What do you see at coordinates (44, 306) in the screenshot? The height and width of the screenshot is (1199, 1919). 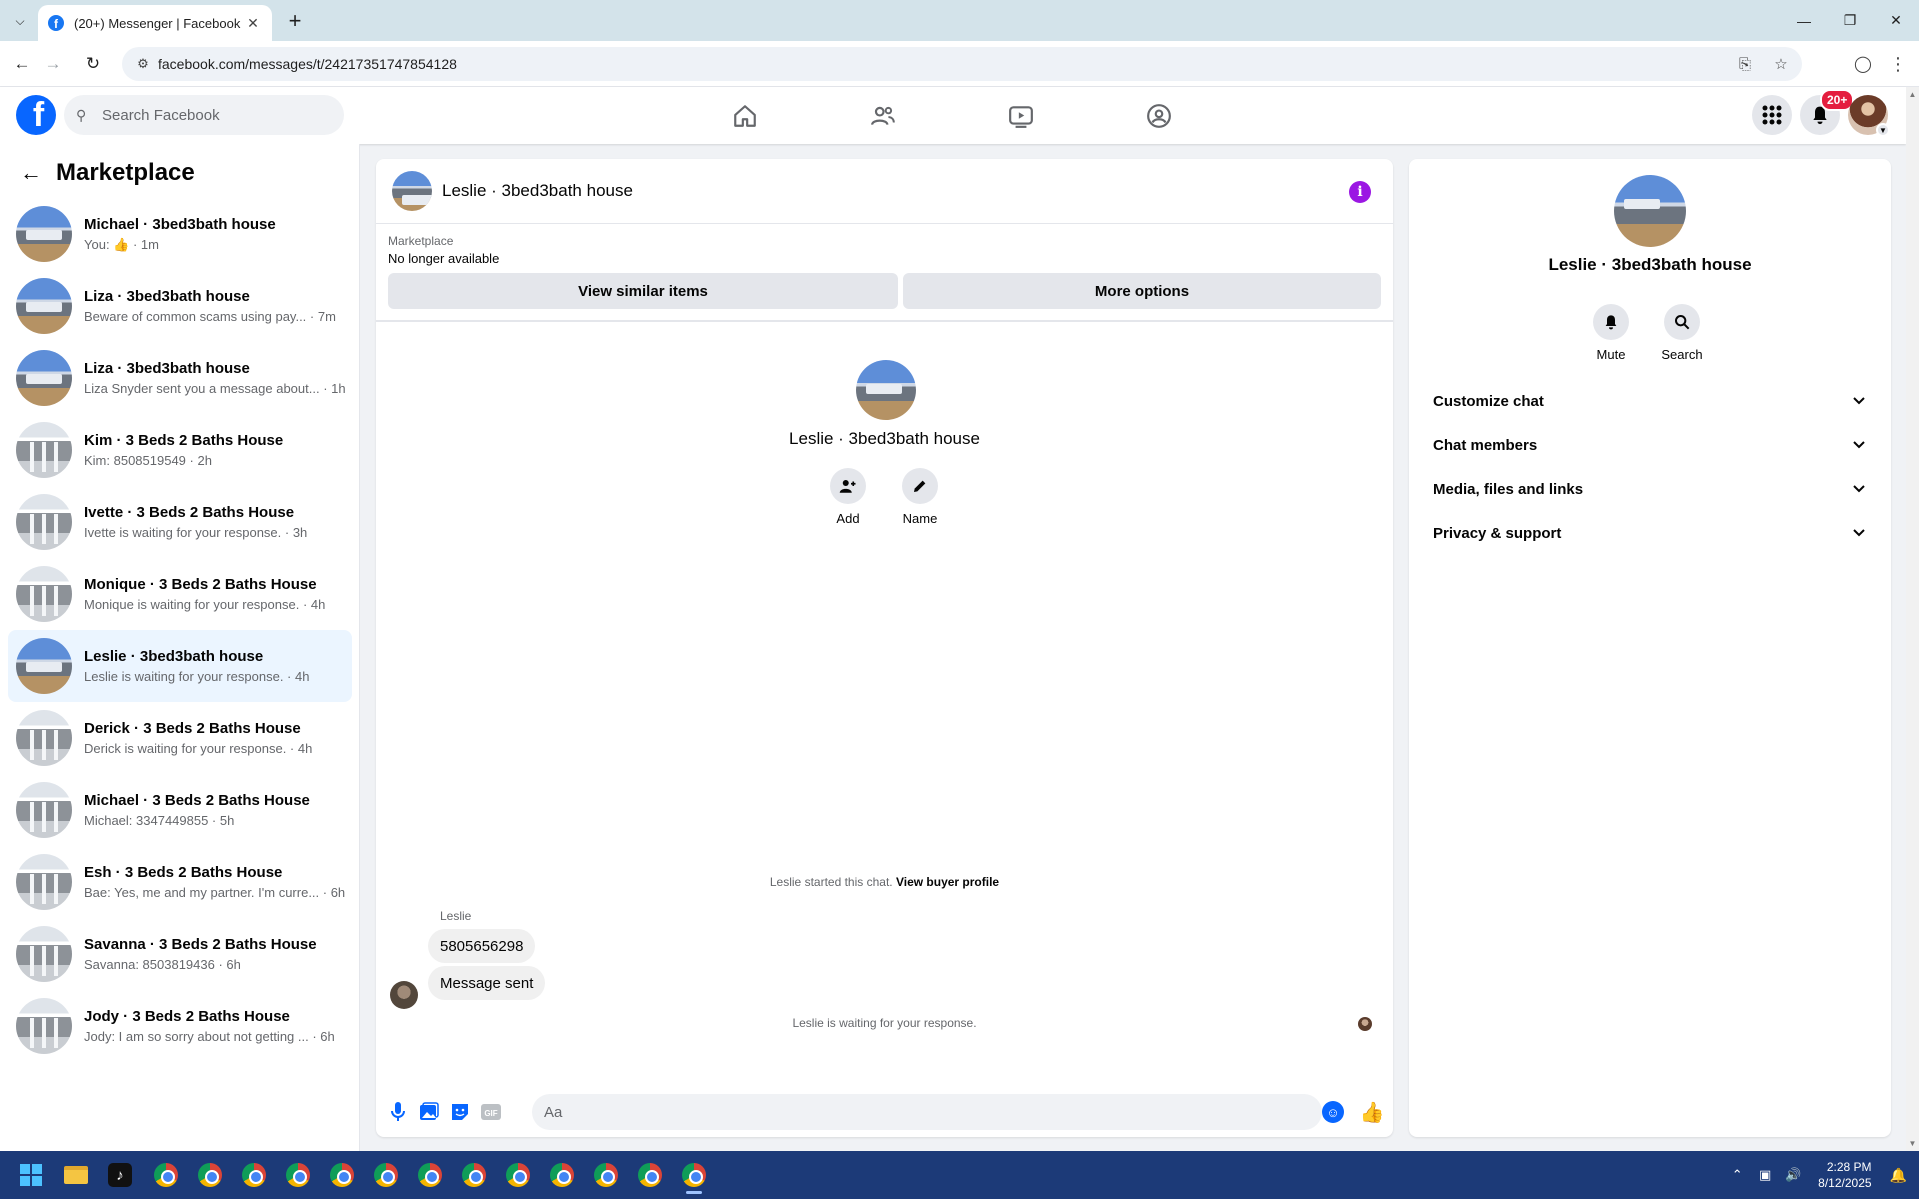 I see `conversation-avatar` at bounding box center [44, 306].